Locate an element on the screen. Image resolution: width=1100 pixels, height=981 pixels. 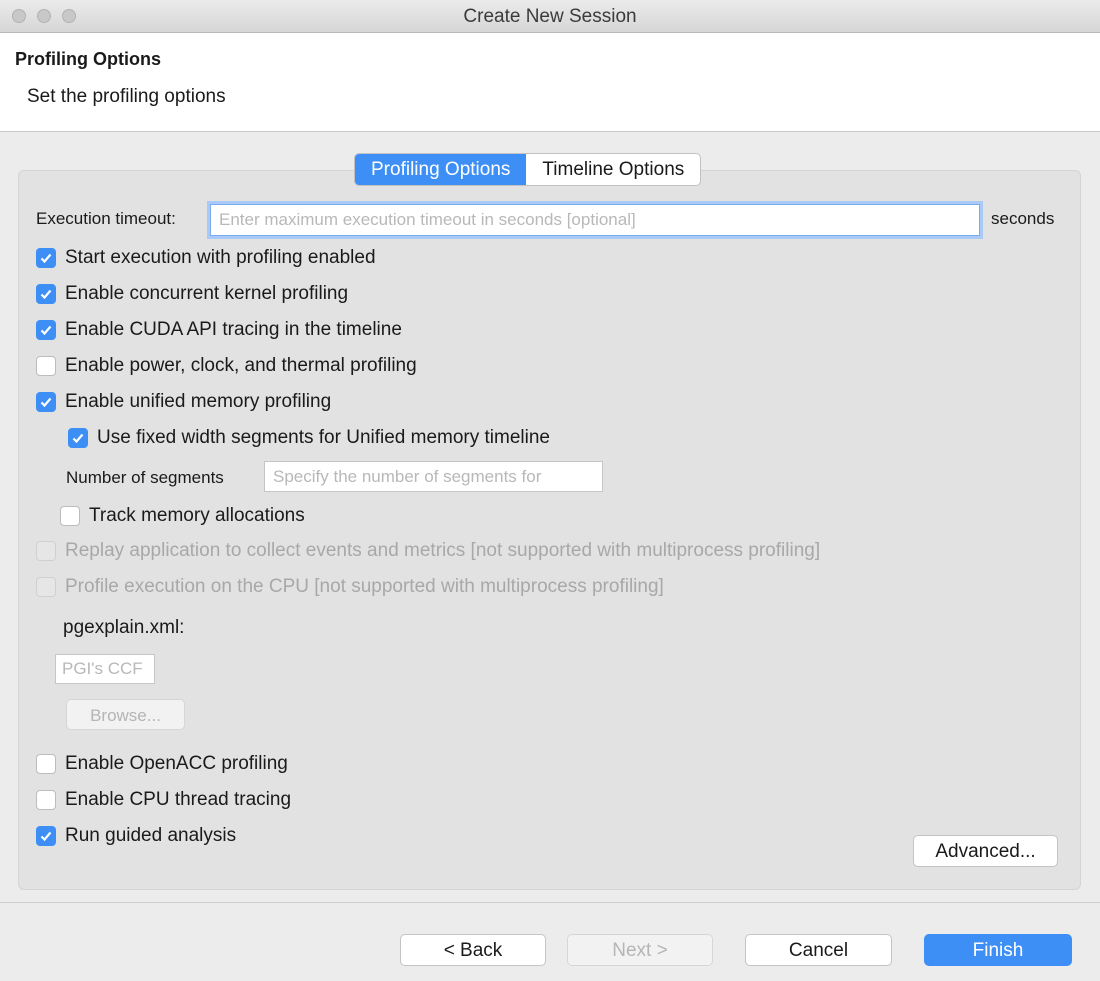
seconds-unit-label: seconds is located at coordinates (1023, 218).